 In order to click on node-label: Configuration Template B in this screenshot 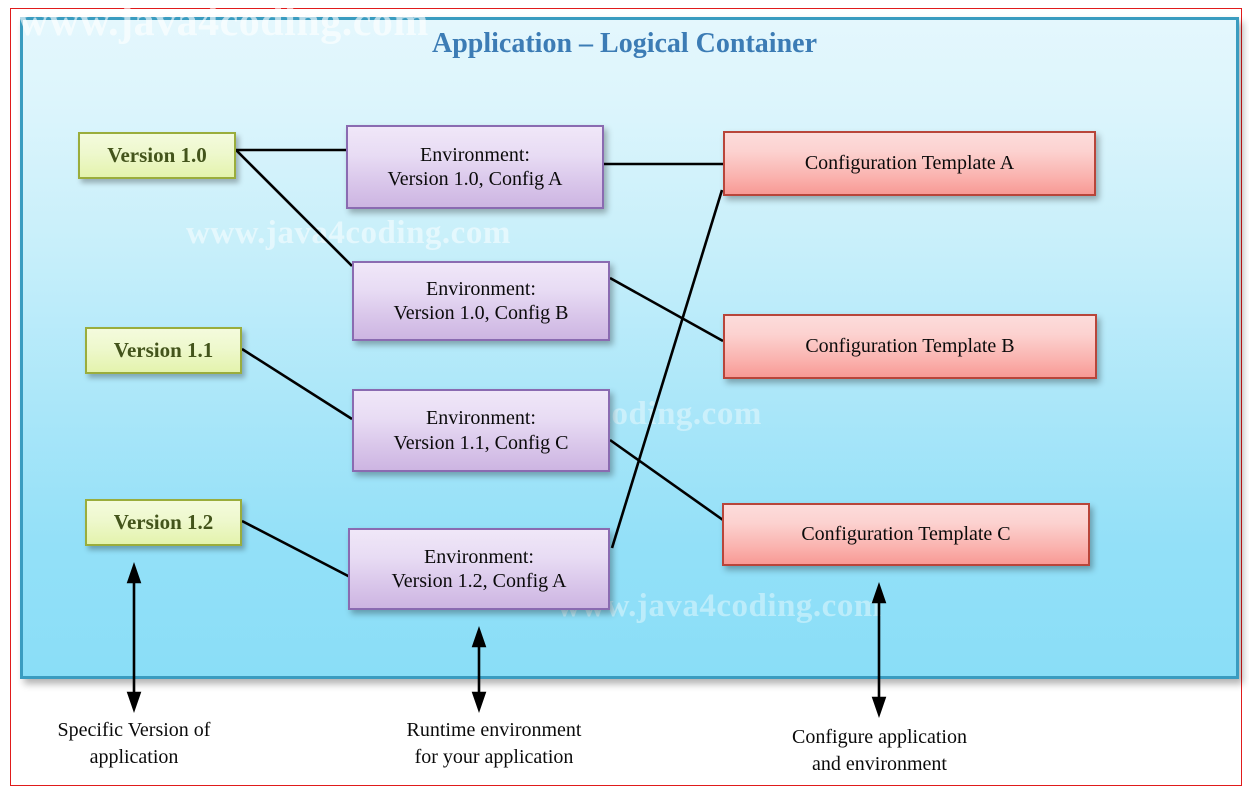, I will do `click(910, 346)`.